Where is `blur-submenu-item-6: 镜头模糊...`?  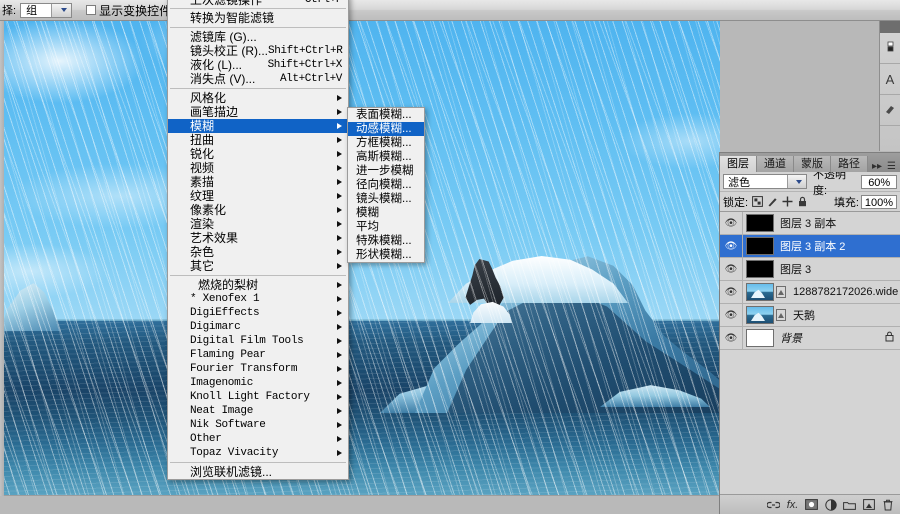
blur-submenu-item-6: 镜头模糊... is located at coordinates (386, 199).